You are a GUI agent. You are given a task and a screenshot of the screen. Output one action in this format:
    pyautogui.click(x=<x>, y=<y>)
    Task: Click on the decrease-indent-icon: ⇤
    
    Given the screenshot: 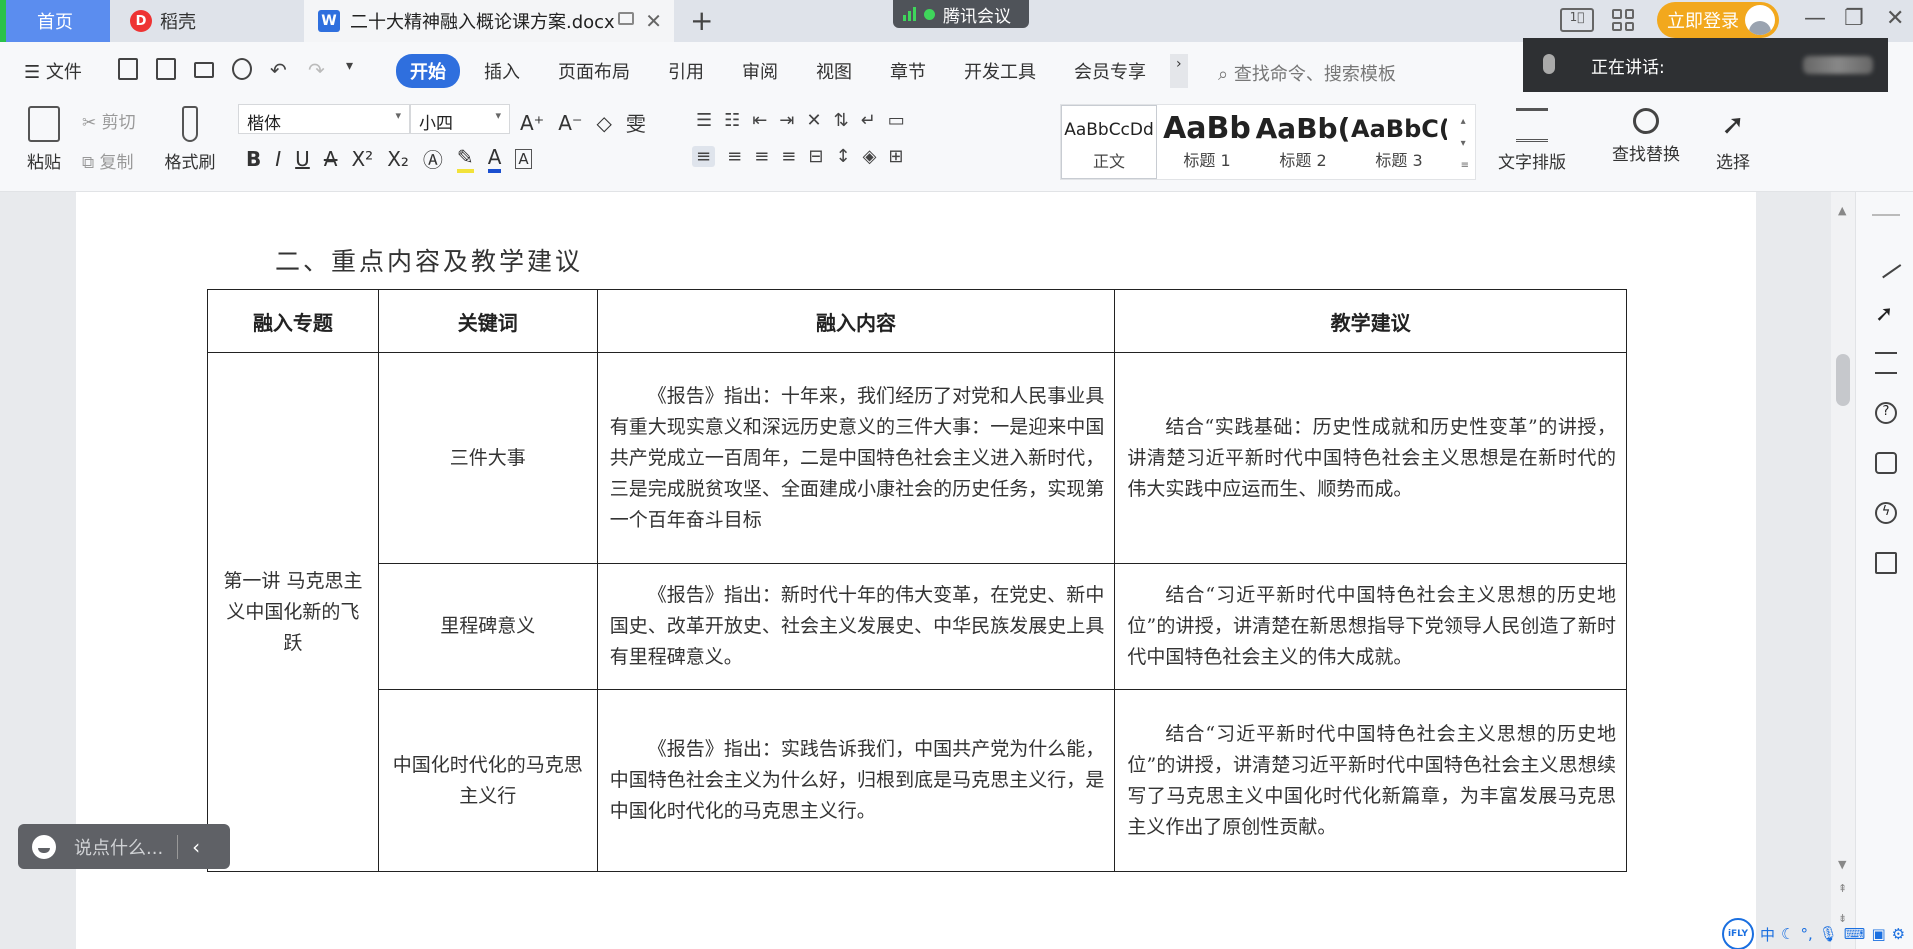 What is the action you would take?
    pyautogui.click(x=759, y=120)
    